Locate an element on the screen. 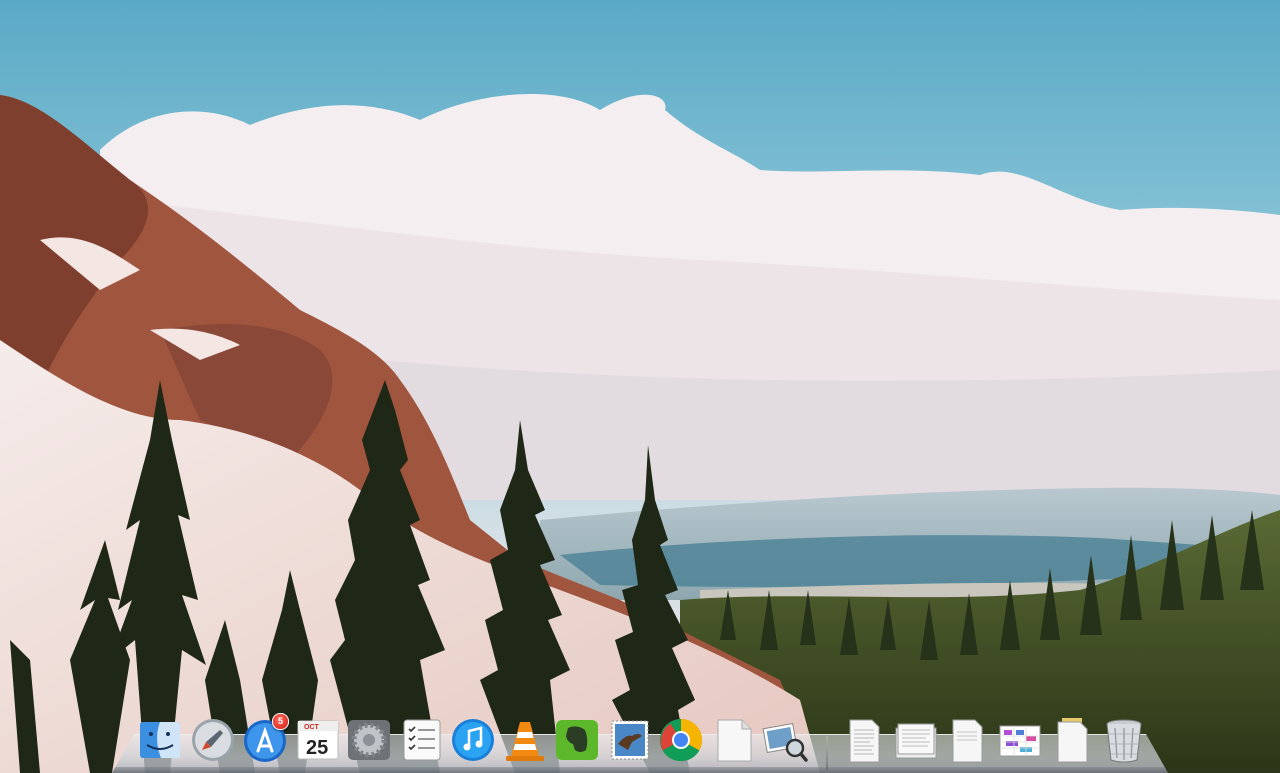 Image resolution: width=1280 pixels, height=773 pixels. eagle-stamp-icon is located at coordinates (630, 740).